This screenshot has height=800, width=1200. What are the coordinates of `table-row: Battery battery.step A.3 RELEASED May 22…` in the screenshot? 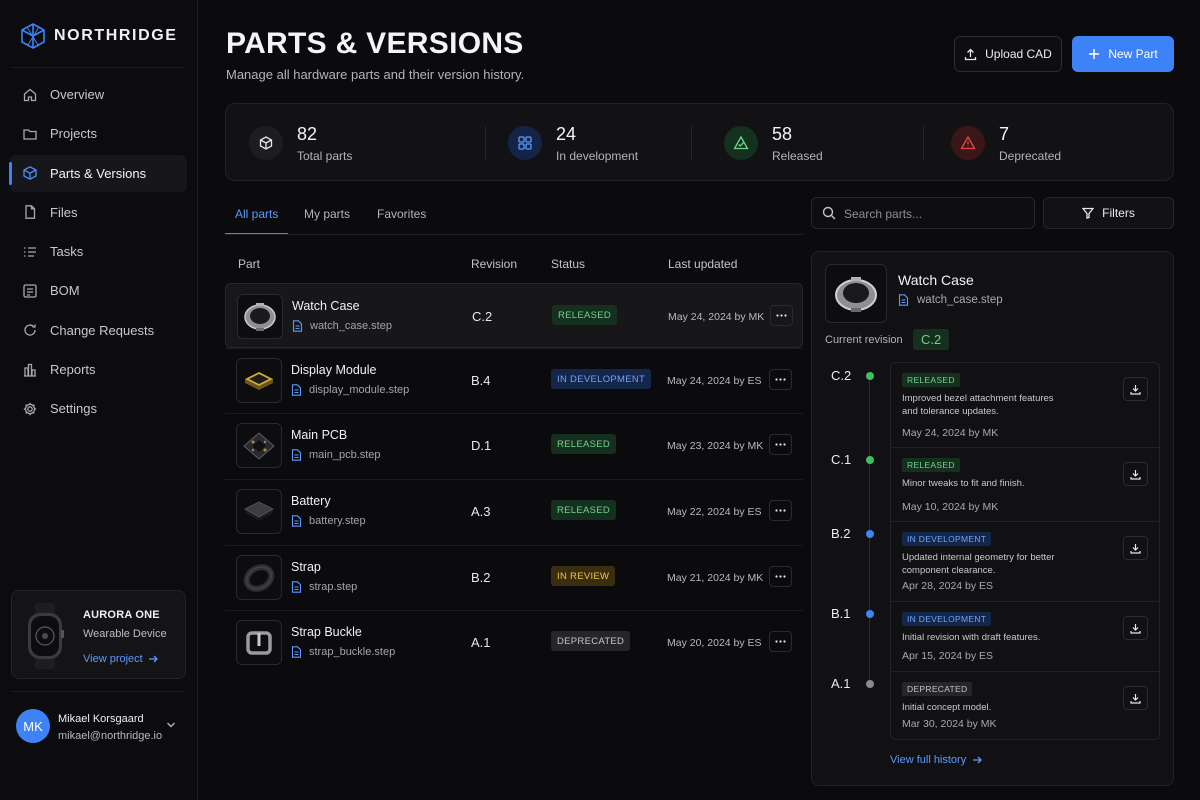 It's located at (514, 511).